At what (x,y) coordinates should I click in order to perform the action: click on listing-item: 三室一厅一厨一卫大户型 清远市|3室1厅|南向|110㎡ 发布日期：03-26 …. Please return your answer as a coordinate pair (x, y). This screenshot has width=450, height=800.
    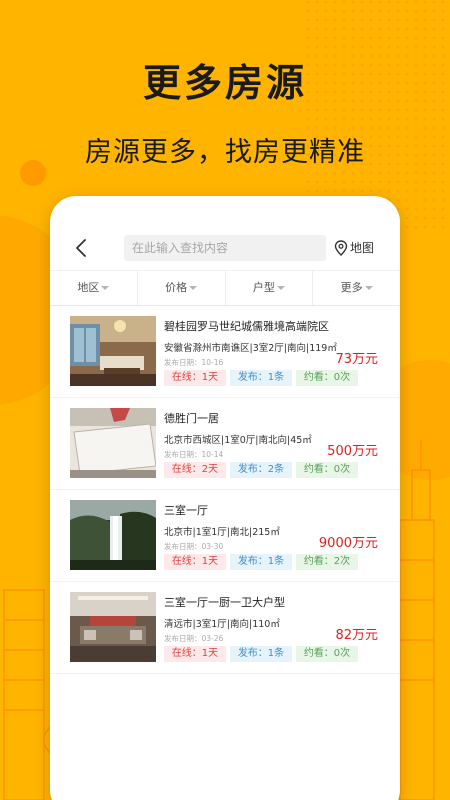
    Looking at the image, I should click on (225, 628).